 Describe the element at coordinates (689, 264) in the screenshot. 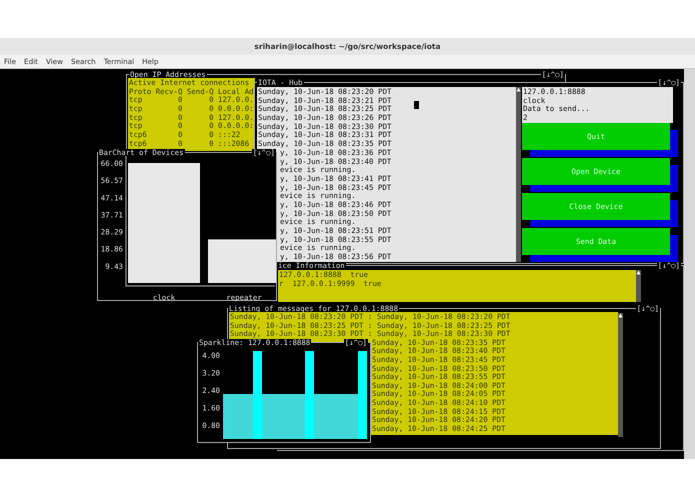

I see `terminal-scrollbar` at that location.